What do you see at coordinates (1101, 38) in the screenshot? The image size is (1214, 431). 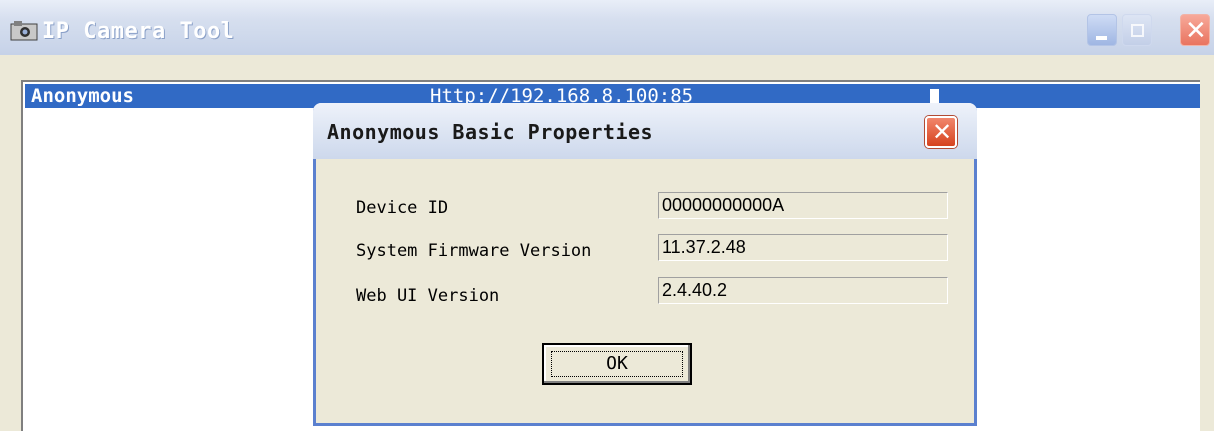 I see `minimize-icon` at bounding box center [1101, 38].